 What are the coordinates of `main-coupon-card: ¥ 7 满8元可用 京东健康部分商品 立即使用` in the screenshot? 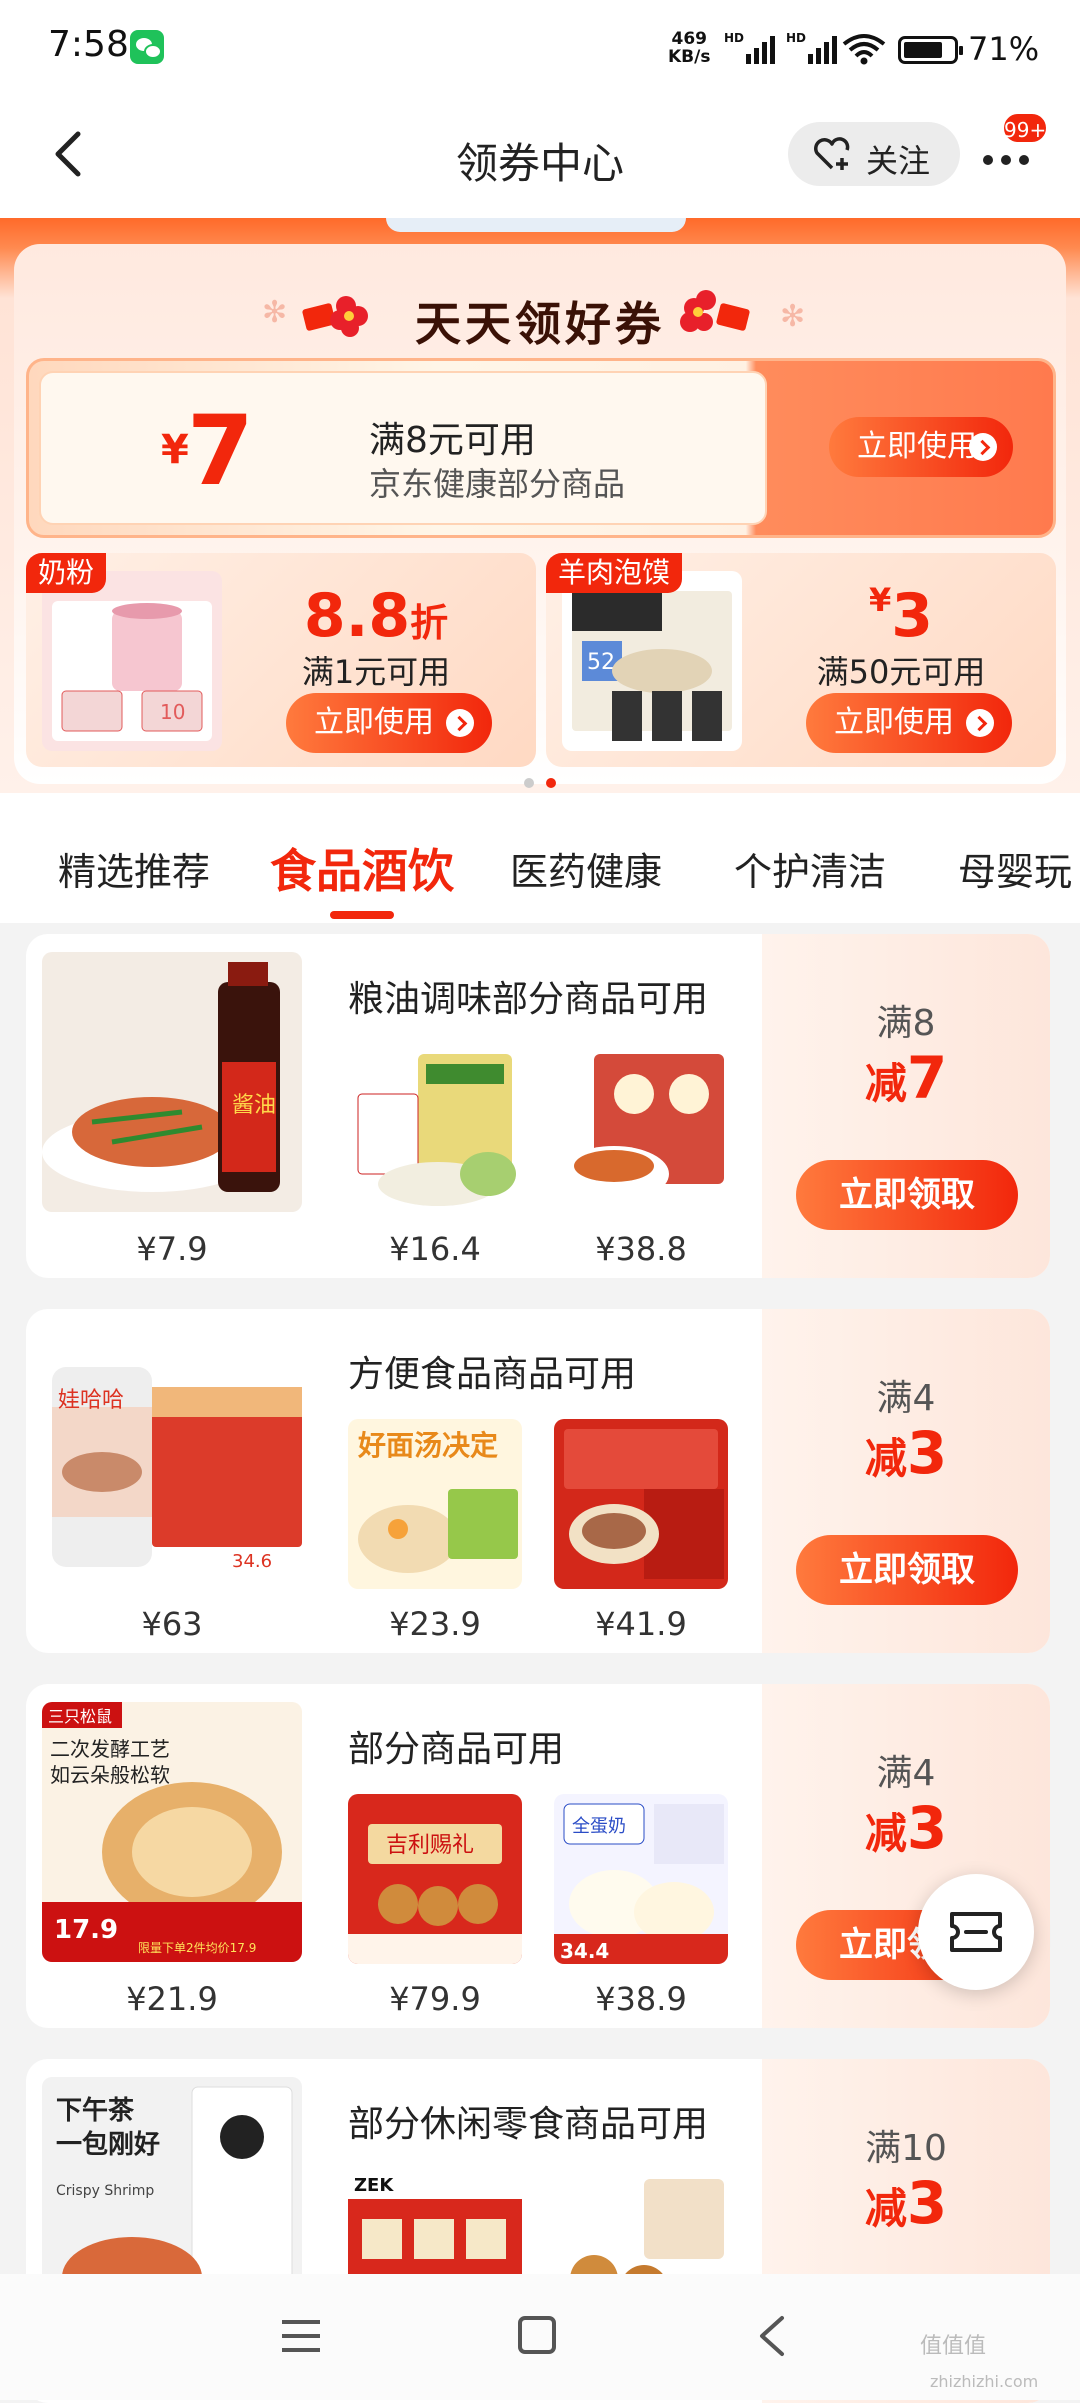 It's located at (541, 448).